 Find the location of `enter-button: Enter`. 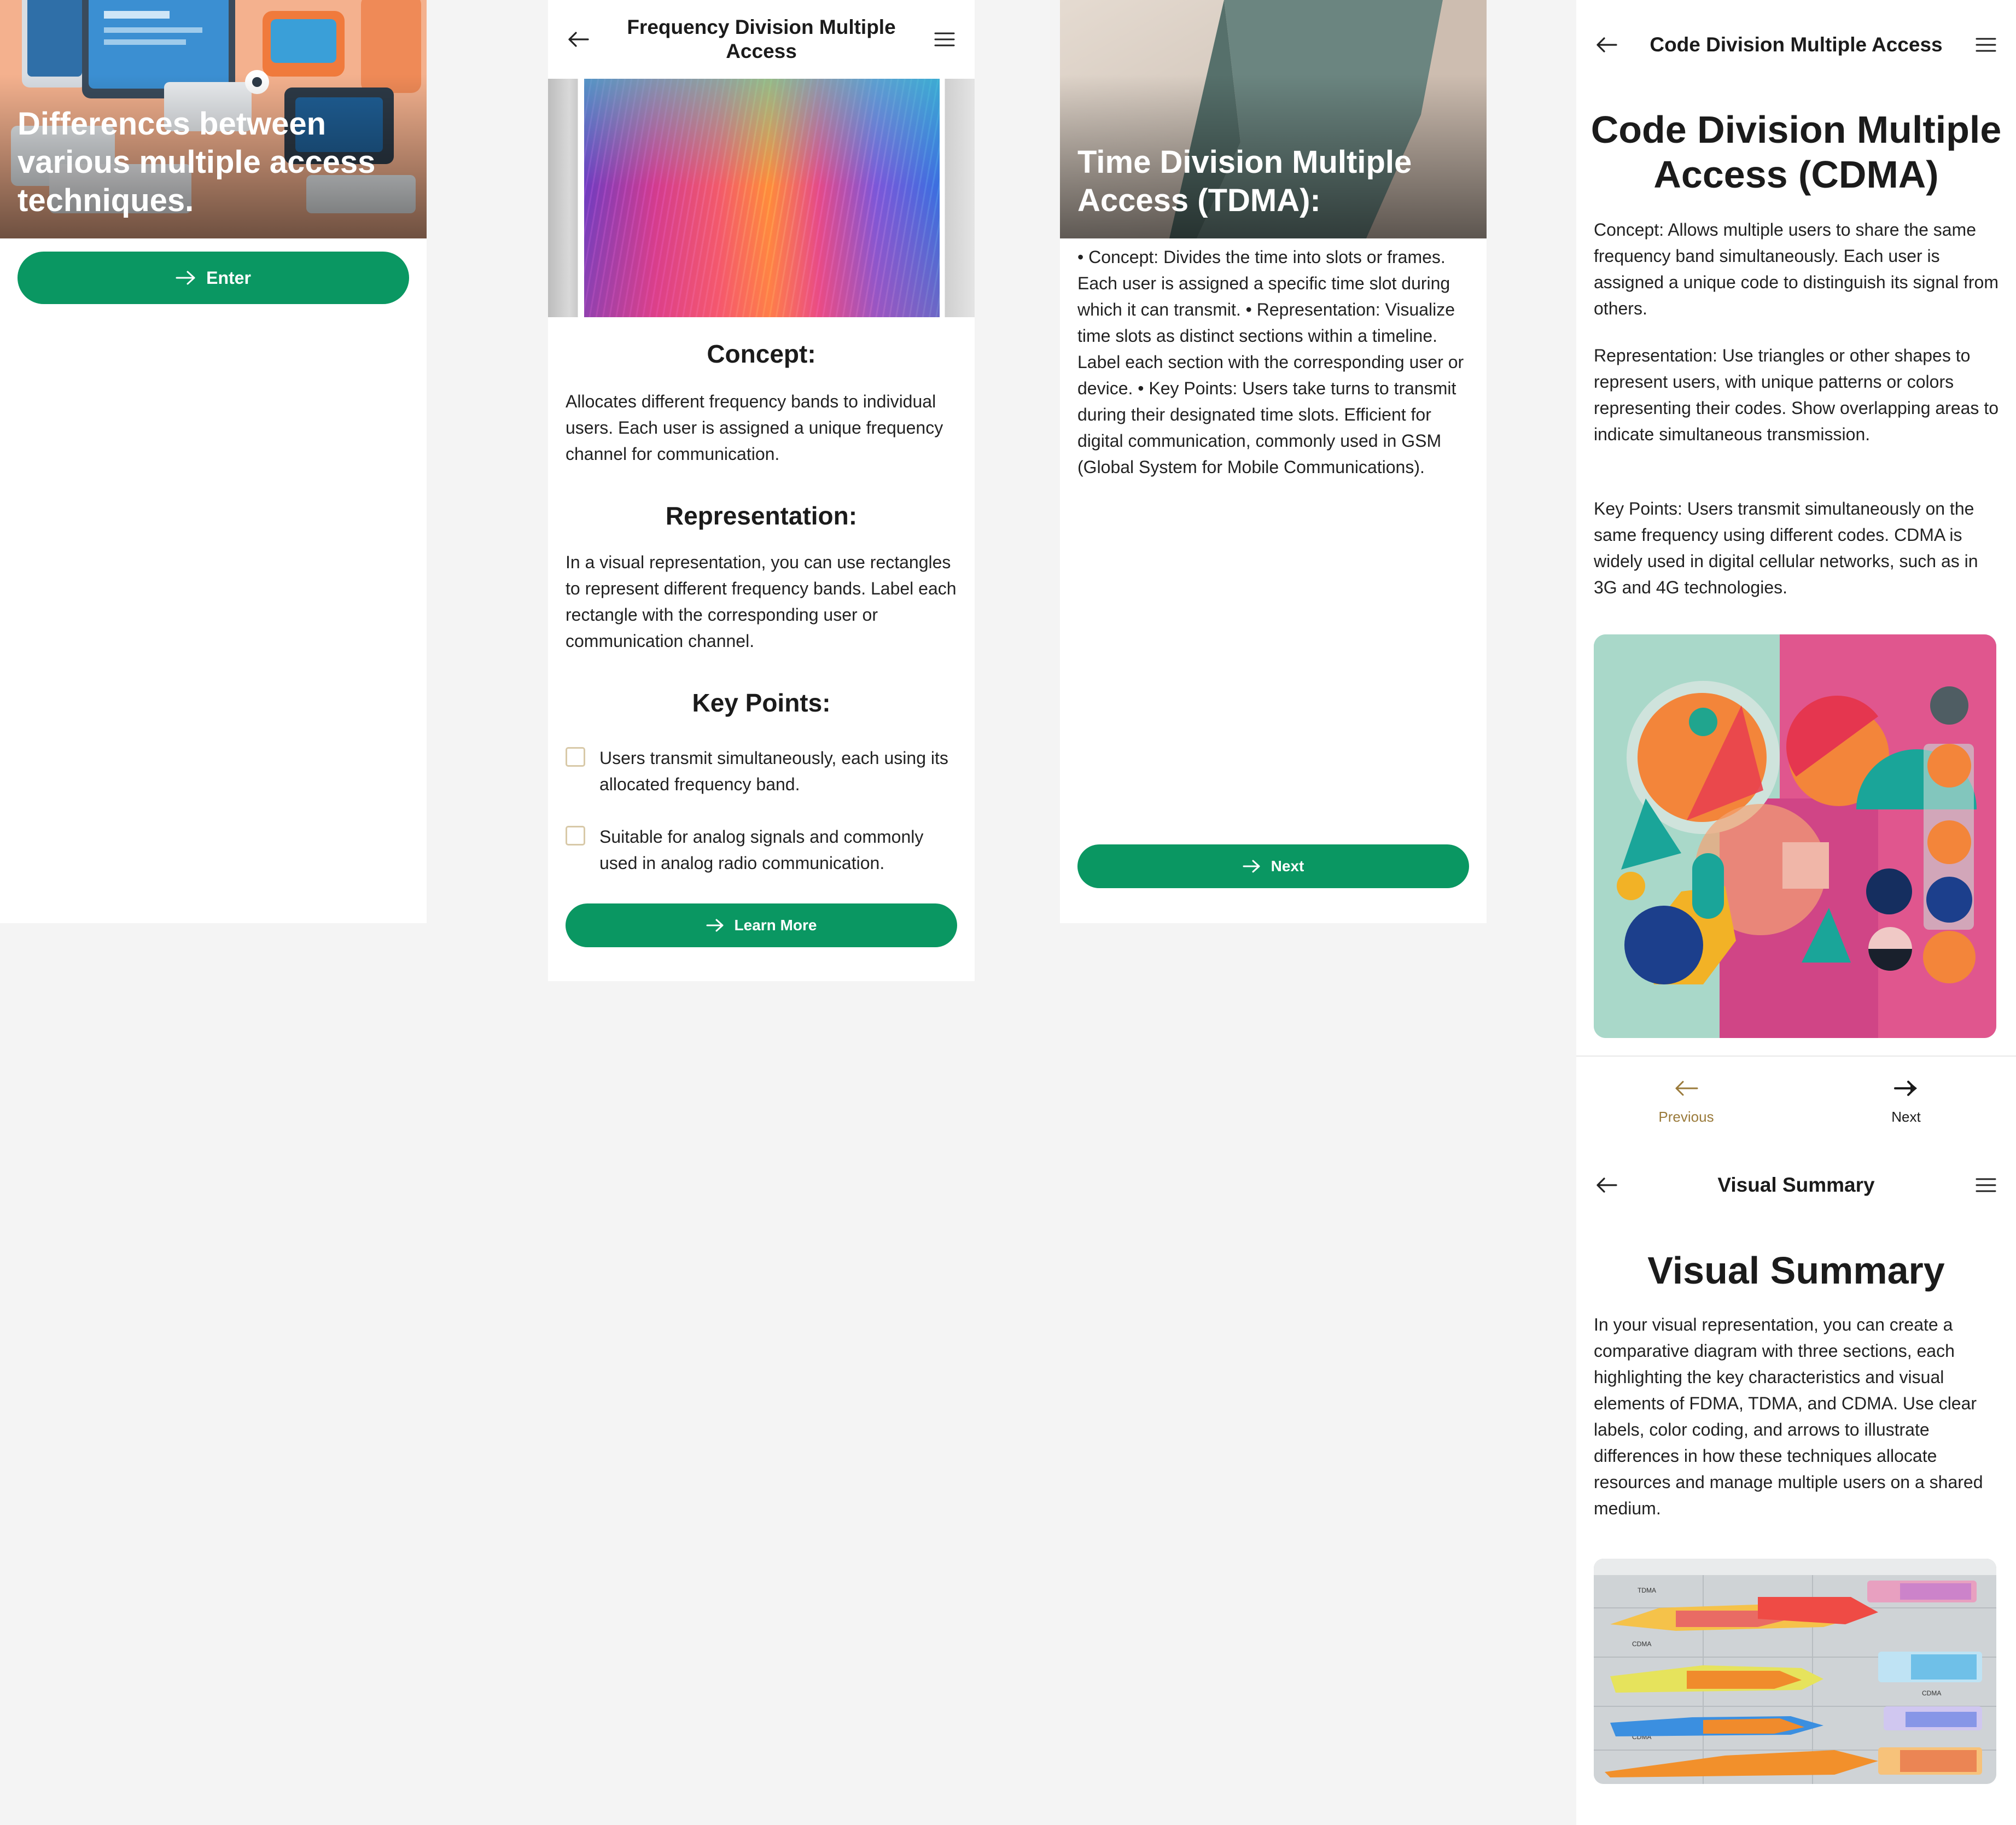

enter-button: Enter is located at coordinates (213, 278).